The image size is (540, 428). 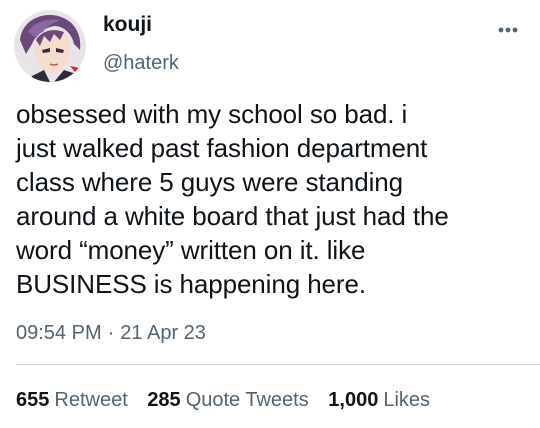 What do you see at coordinates (163, 333) in the screenshot?
I see `tweet-date: 21 Apr 23` at bounding box center [163, 333].